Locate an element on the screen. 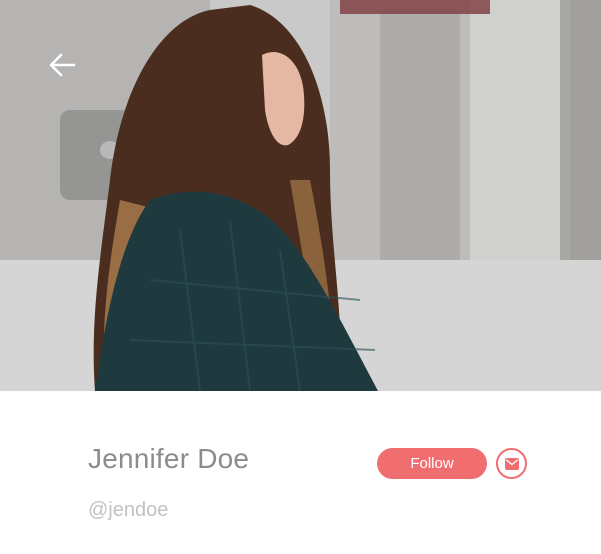 The height and width of the screenshot is (554, 601). mail-icon is located at coordinates (511, 463).